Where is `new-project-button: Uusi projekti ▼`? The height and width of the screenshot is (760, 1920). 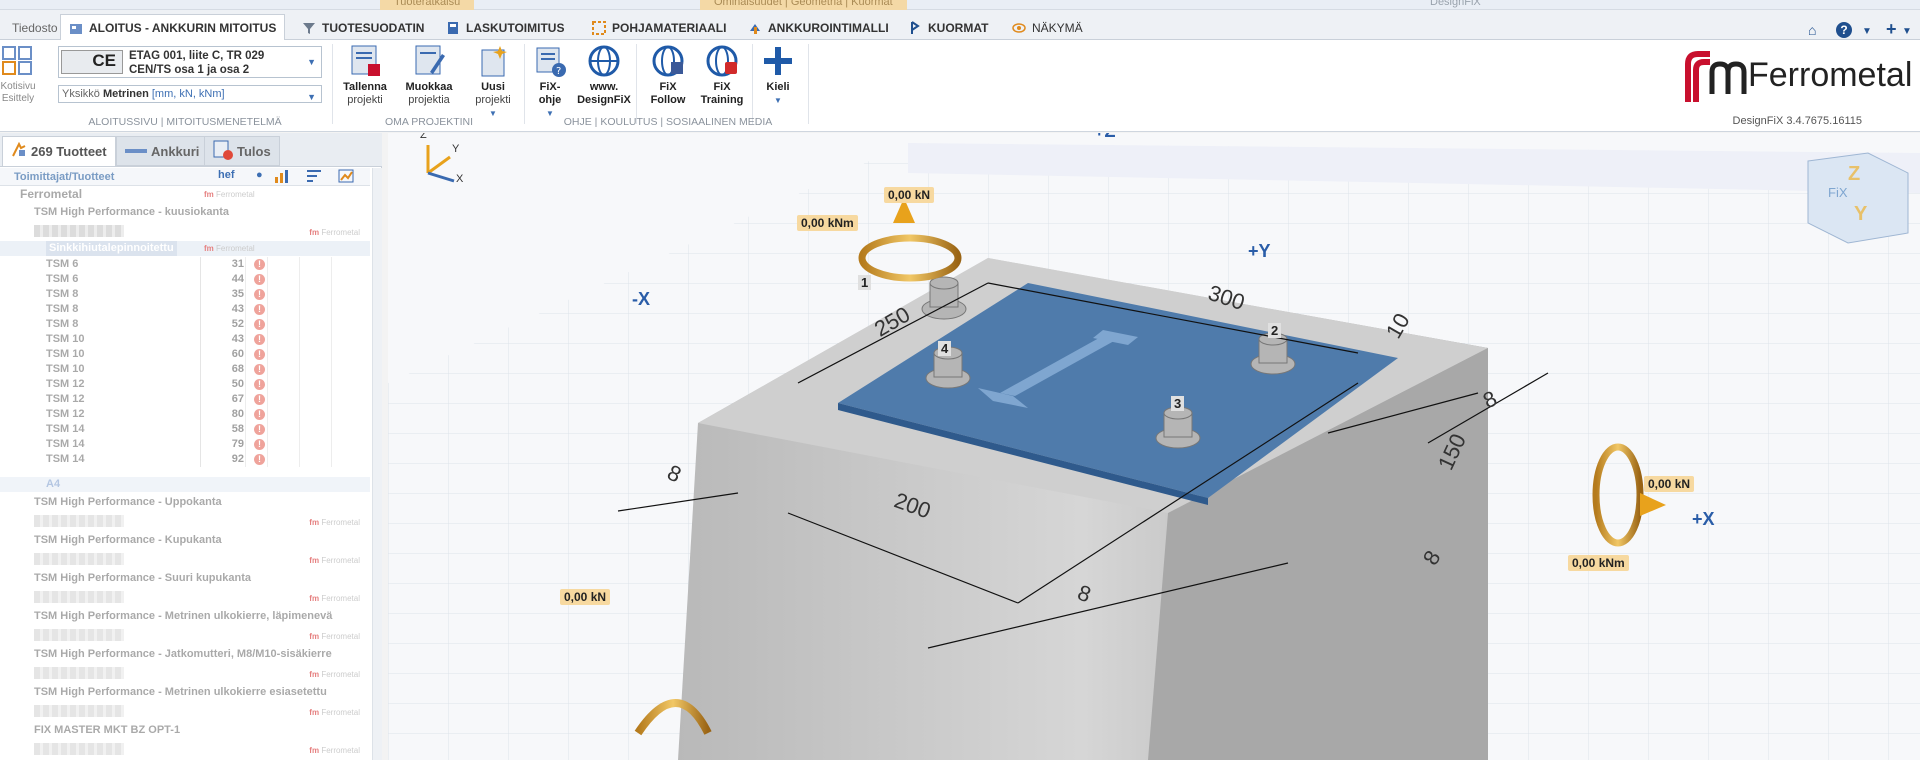
new-project-button: Uusi projekti ▼ is located at coordinates (493, 81).